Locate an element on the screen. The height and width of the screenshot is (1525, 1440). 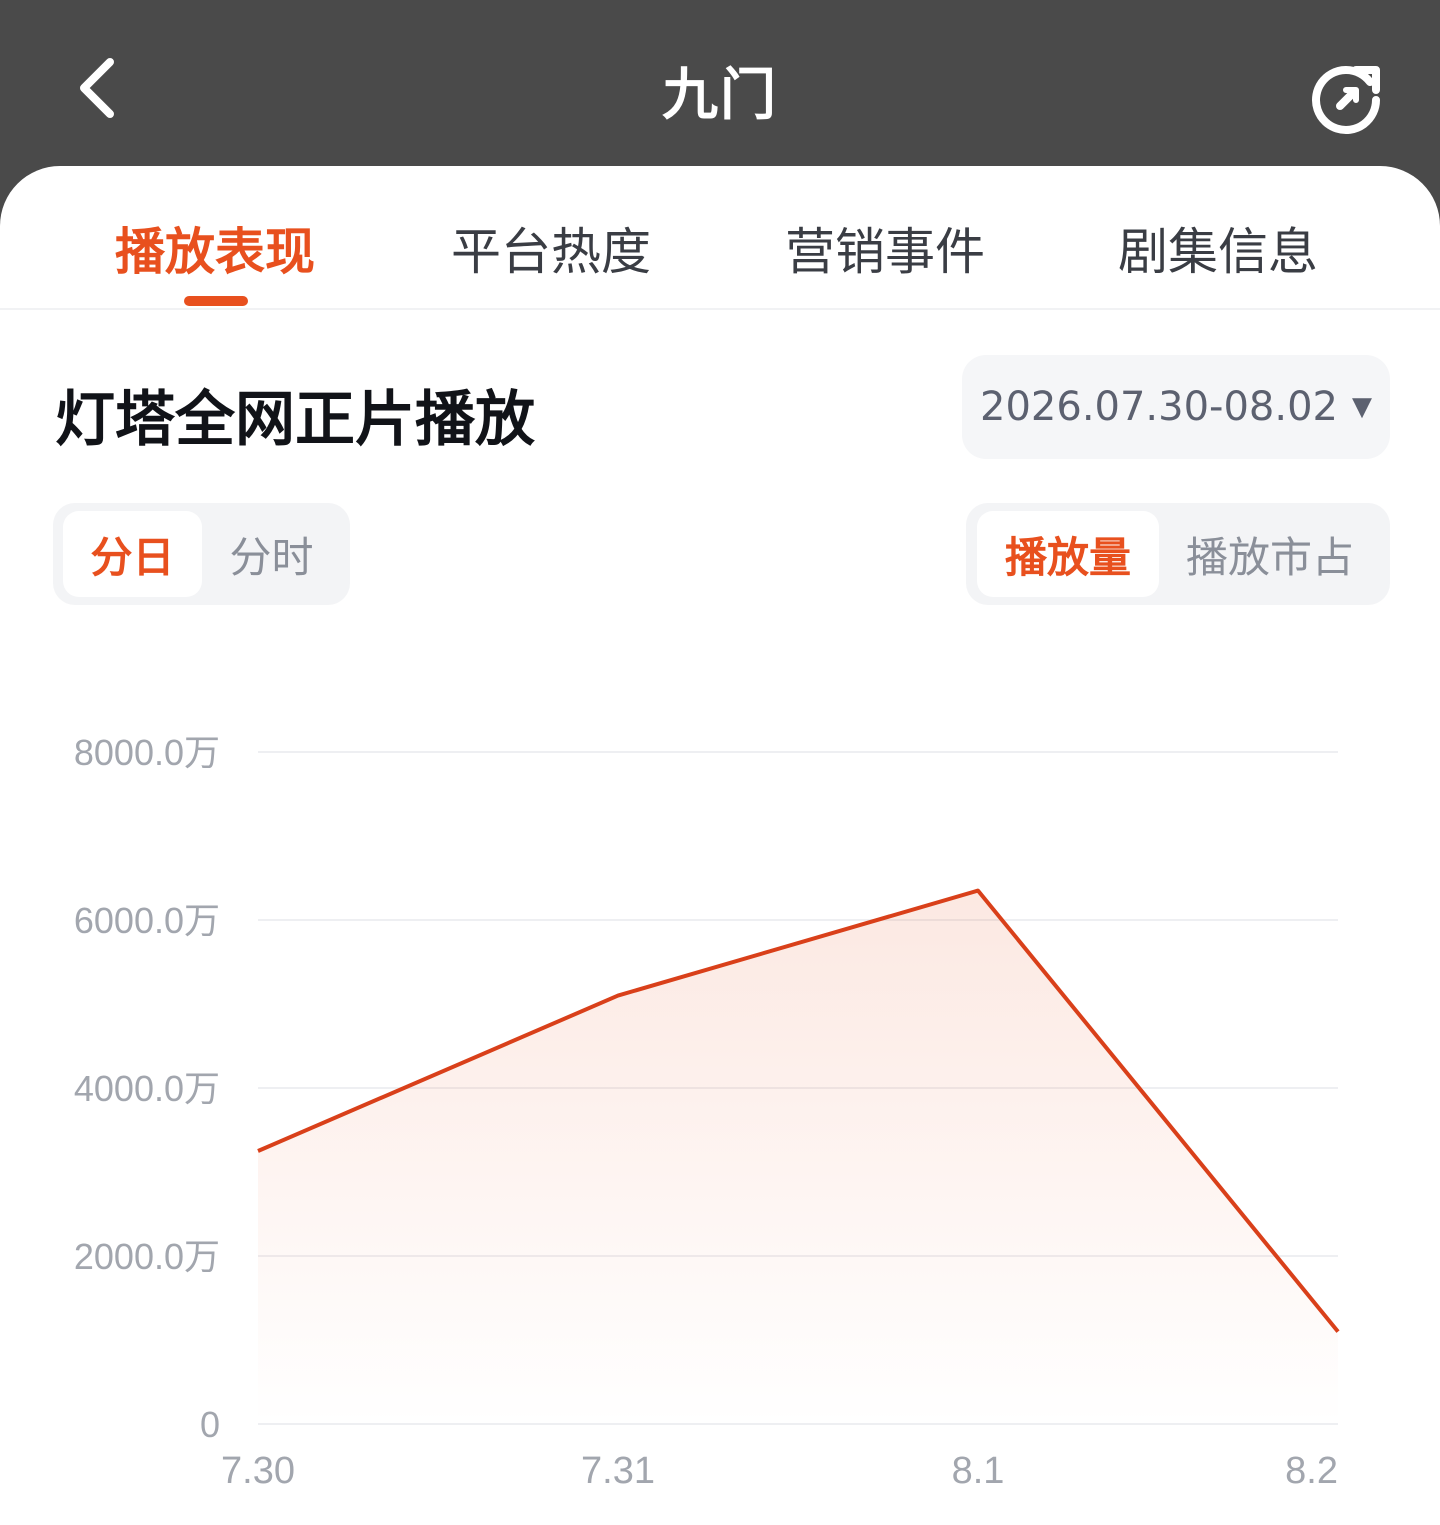
app-header: 九门 is located at coordinates (720, 85).